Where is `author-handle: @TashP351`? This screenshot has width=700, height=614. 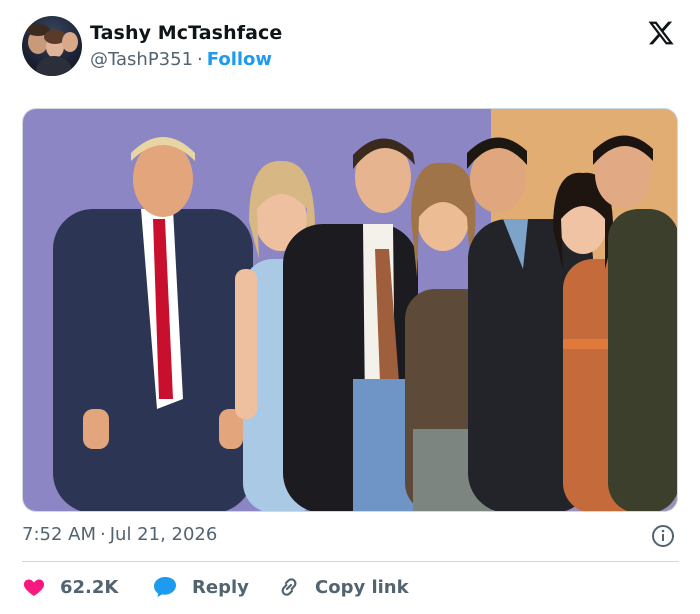 author-handle: @TashP351 is located at coordinates (141, 59).